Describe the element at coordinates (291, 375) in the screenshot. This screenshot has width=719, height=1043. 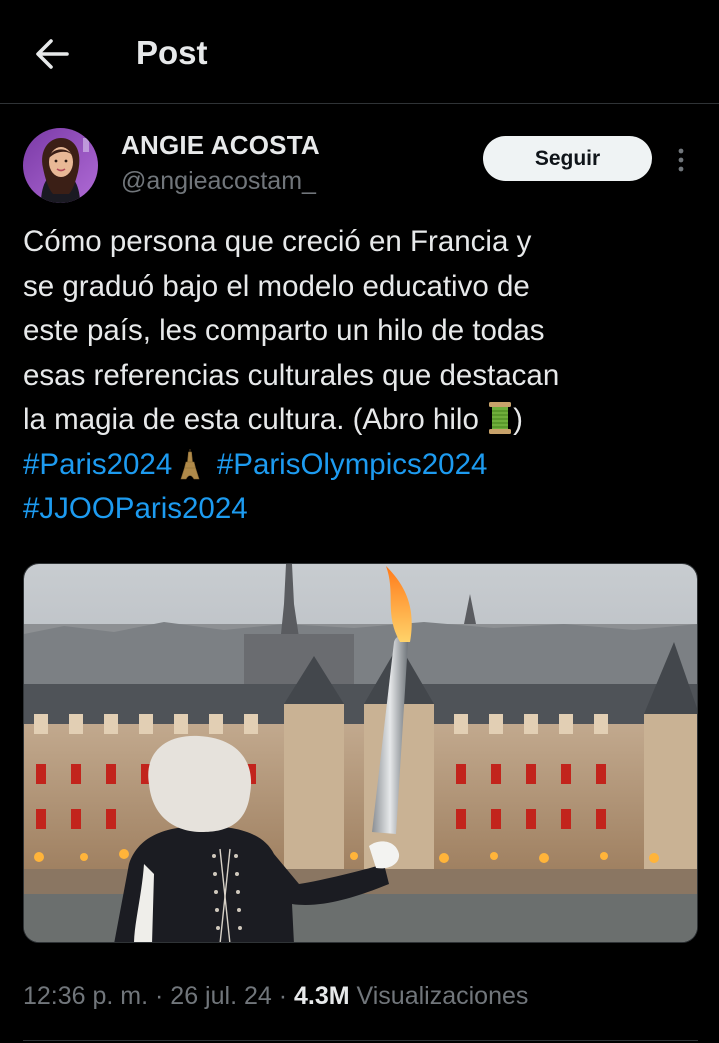
I see `tweet-line: esas referencias culturales que destacan` at that location.